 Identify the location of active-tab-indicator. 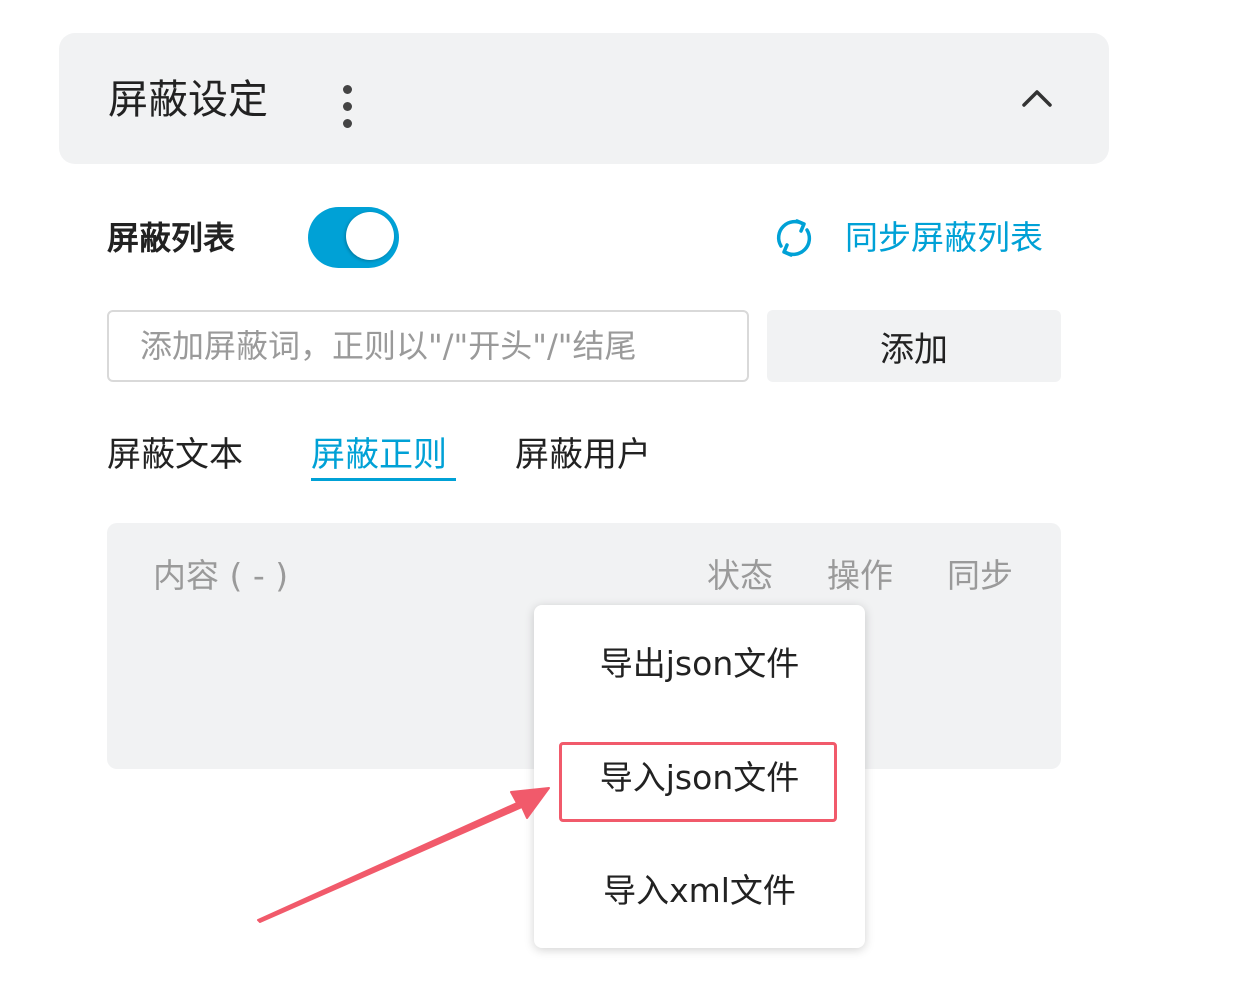
(383, 479).